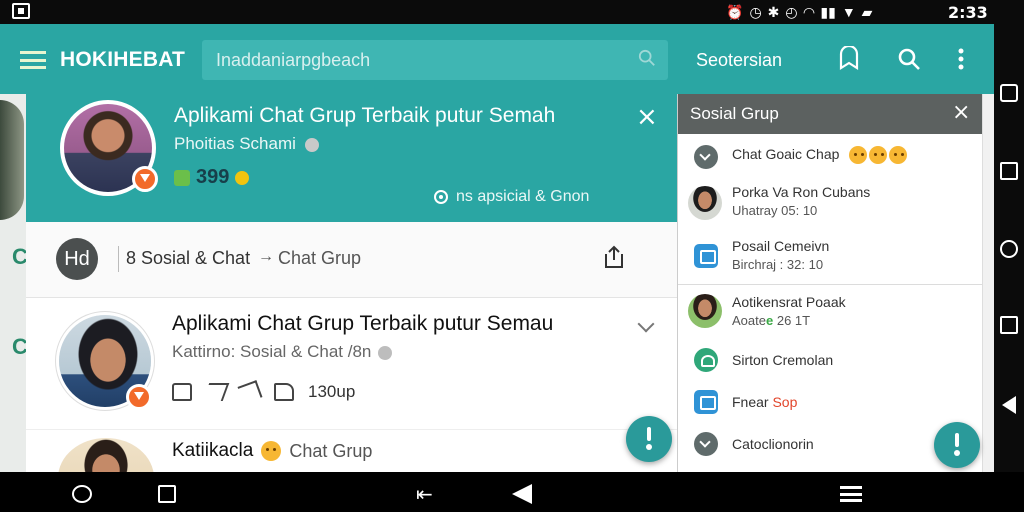 The image size is (1024, 512). What do you see at coordinates (365, 115) in the screenshot?
I see `hero-title: Aplikami Chat Grup Terbaik putur Semah` at bounding box center [365, 115].